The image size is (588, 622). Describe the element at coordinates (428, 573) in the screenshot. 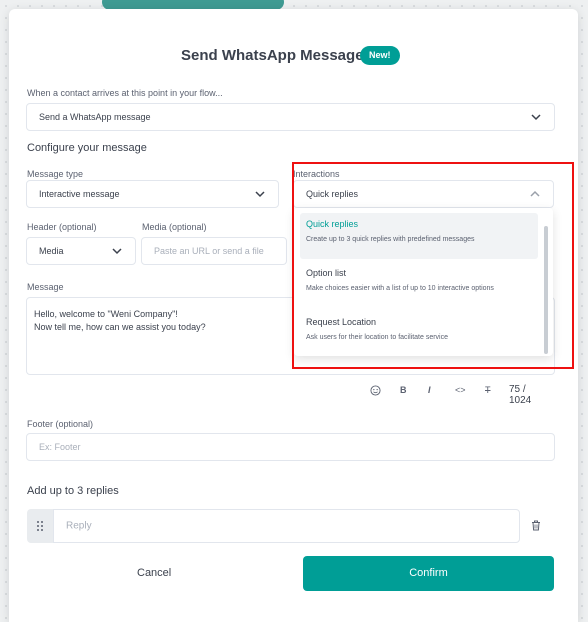

I see `confirm-button: Confirm` at that location.